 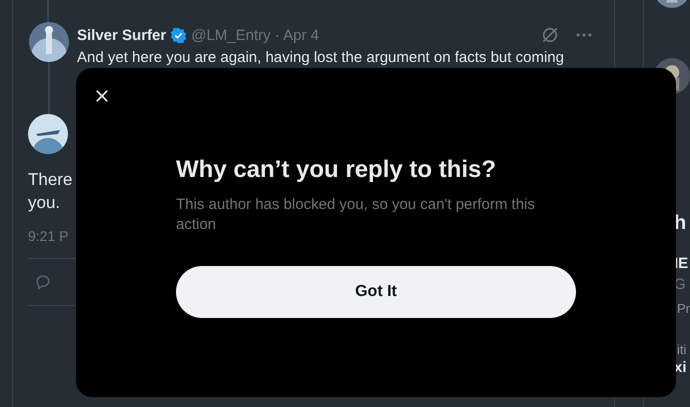 What do you see at coordinates (44, 203) in the screenshot?
I see `reply-text: you.` at bounding box center [44, 203].